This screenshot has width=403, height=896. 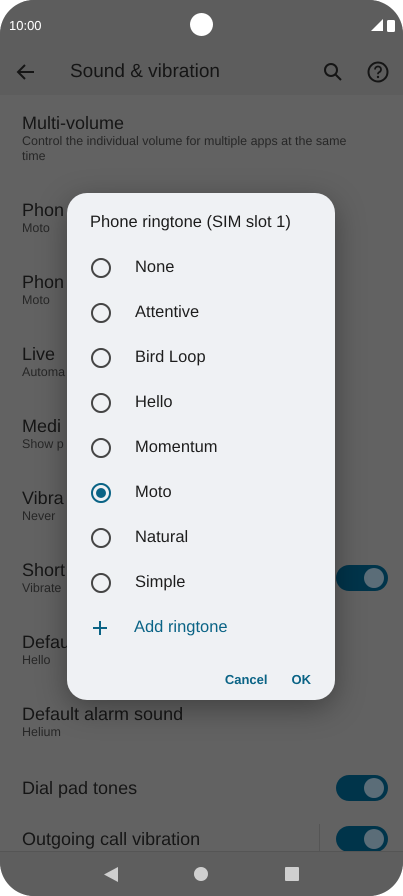 What do you see at coordinates (111, 839) in the screenshot?
I see `setting-title: Outgoing call vibration` at bounding box center [111, 839].